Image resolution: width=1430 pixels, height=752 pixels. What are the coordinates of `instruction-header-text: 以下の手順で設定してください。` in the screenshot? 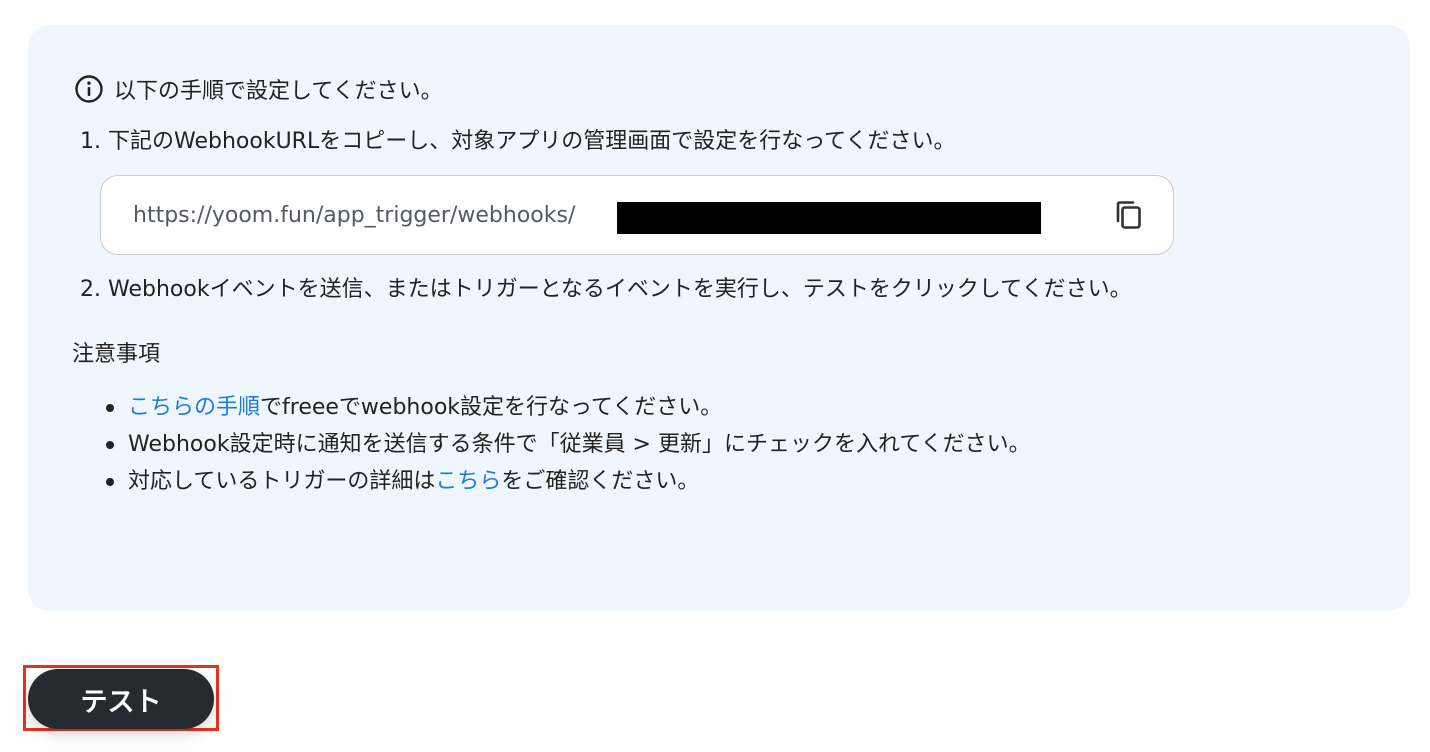 It's located at (278, 91).